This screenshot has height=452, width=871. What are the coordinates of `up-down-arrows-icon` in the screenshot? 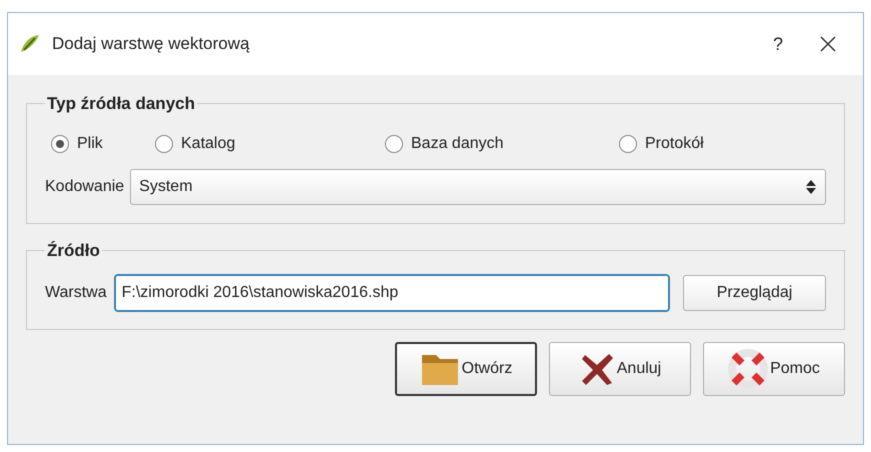 It's located at (811, 186).